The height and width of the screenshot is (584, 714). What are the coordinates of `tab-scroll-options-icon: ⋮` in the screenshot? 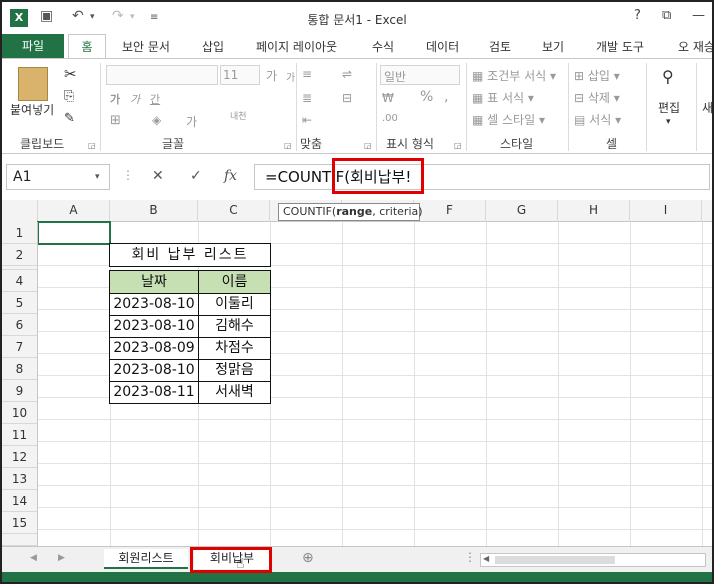 It's located at (470, 557).